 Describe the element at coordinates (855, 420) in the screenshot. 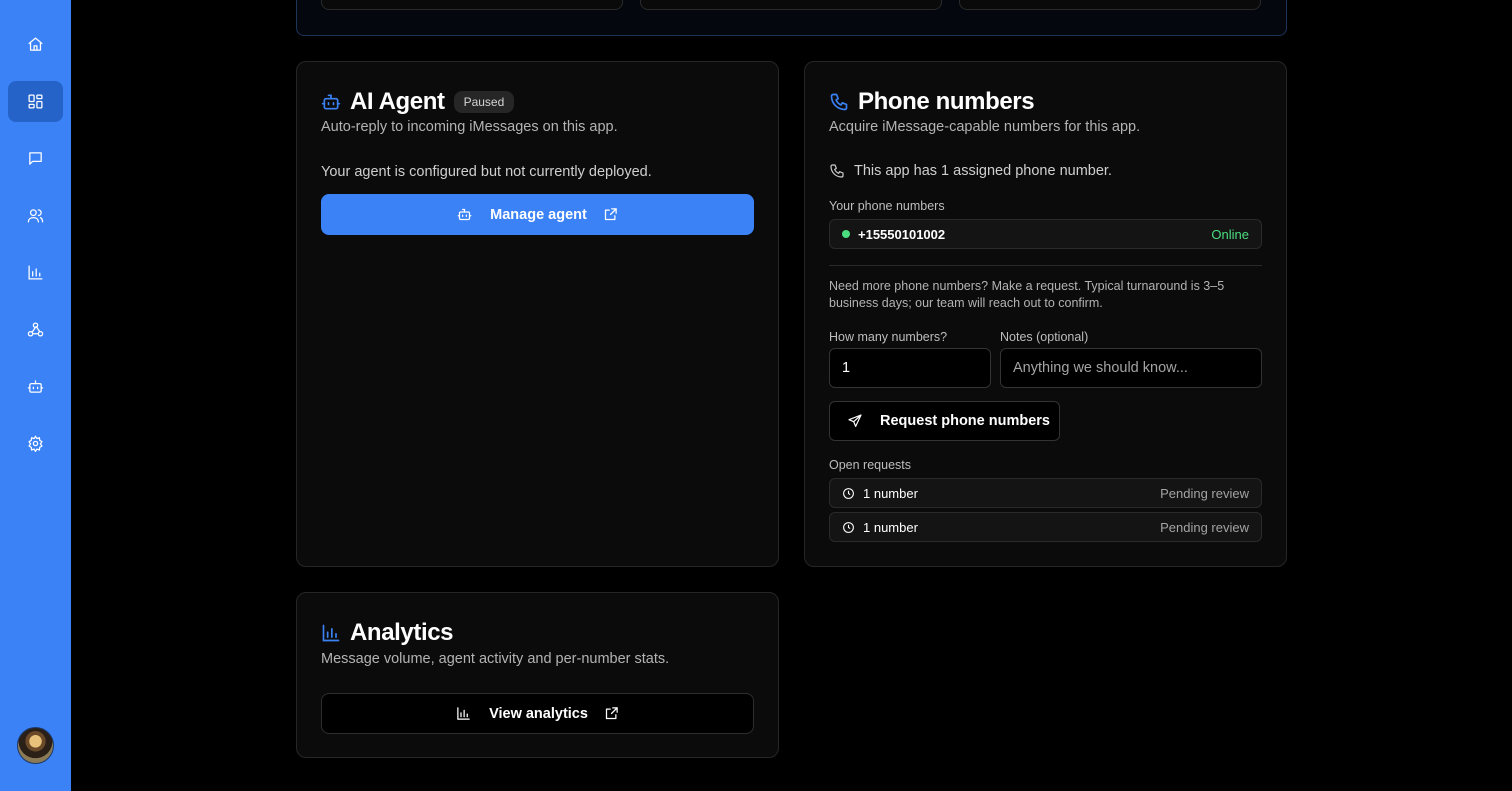

I see `send-icon` at that location.